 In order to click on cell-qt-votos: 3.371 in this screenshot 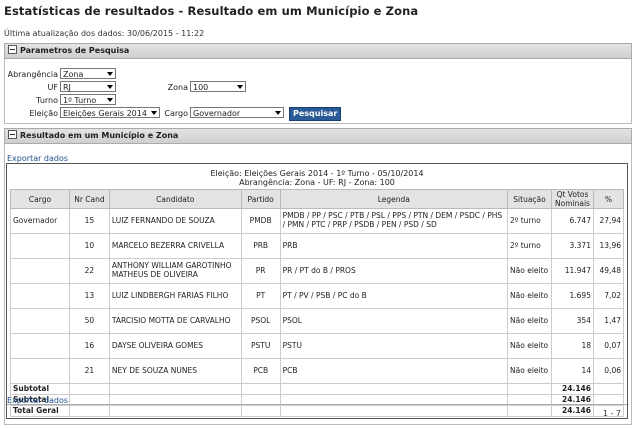, I will do `click(572, 246)`.